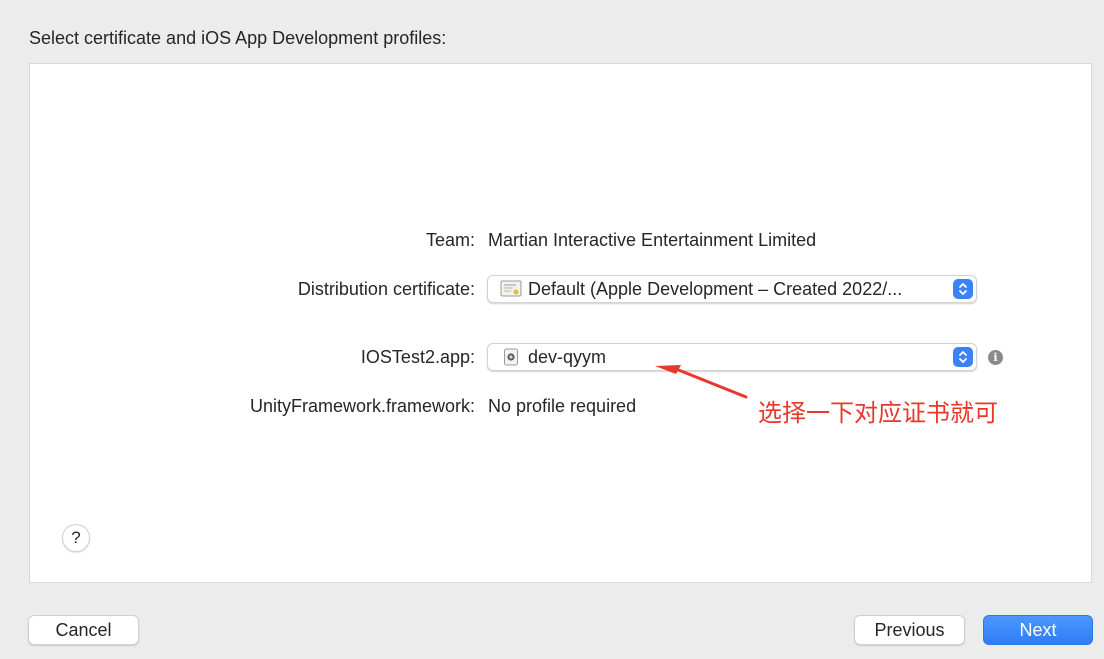  Describe the element at coordinates (386, 289) in the screenshot. I see `distribution-certificate-label: Distribution certificate:` at that location.